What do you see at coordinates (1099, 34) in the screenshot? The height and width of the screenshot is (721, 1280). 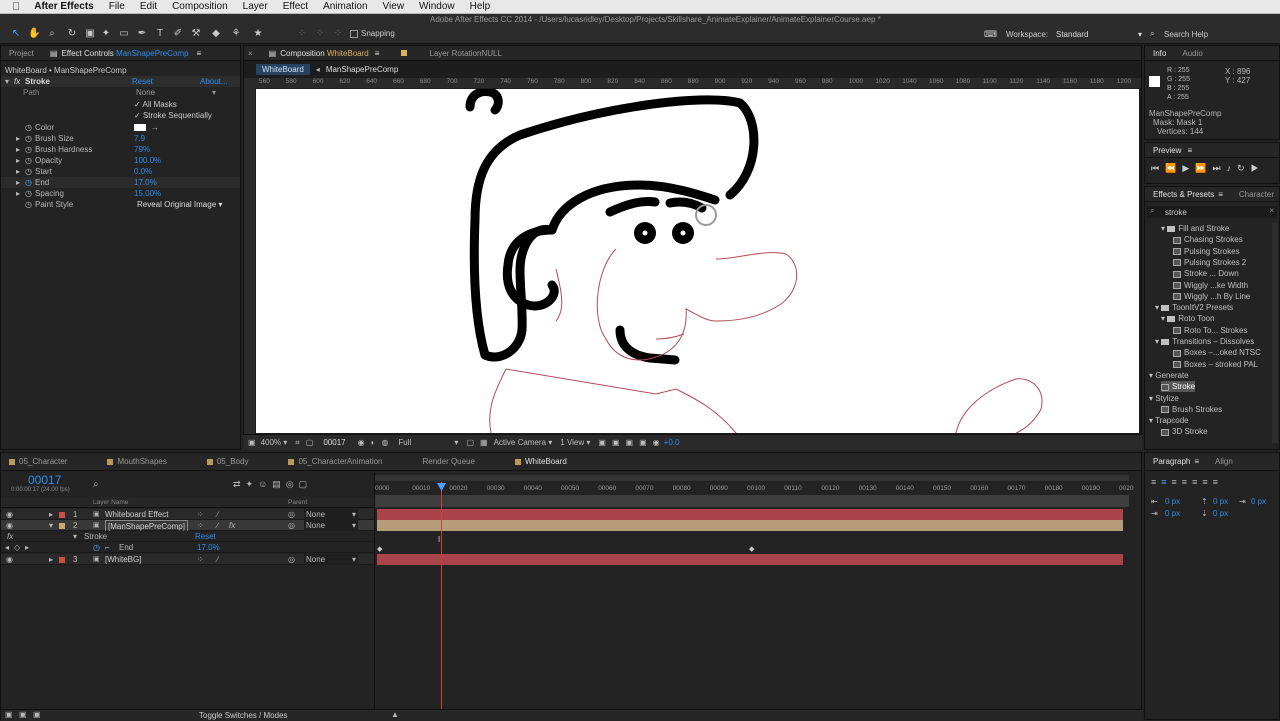 I see `workspace-dropdown: Standard ▾` at bounding box center [1099, 34].